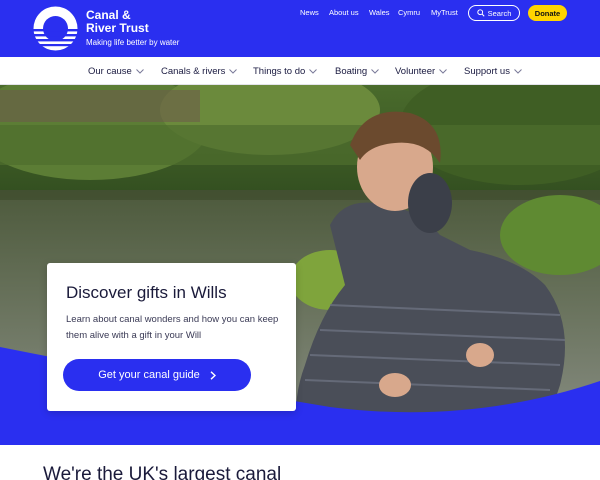  I want to click on nav-item-our-cause: Our cause, so click(116, 71).